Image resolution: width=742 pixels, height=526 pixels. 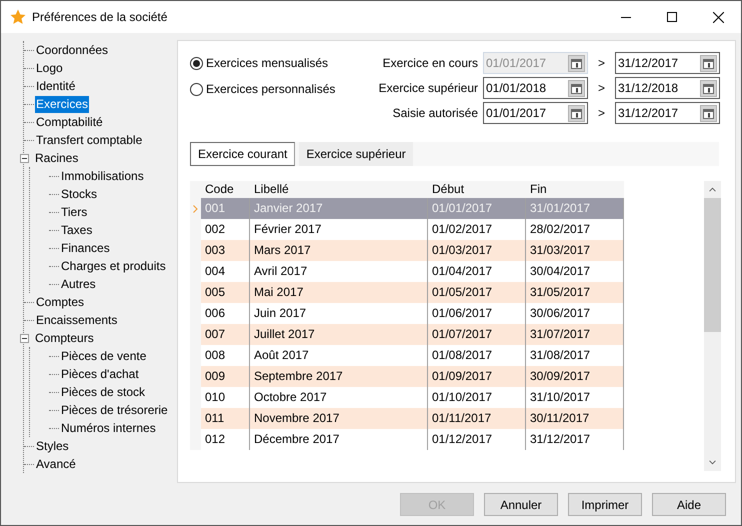 What do you see at coordinates (78, 284) in the screenshot?
I see `tree-item: Autres` at bounding box center [78, 284].